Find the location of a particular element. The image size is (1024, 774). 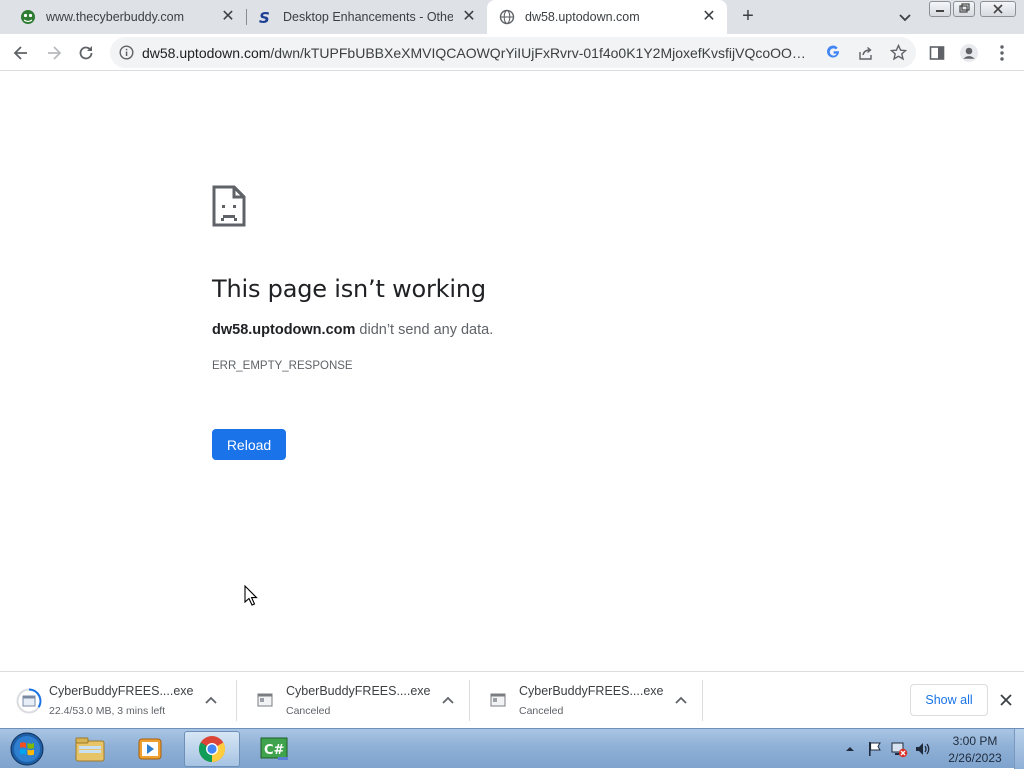

download-divider is located at coordinates (702, 700).